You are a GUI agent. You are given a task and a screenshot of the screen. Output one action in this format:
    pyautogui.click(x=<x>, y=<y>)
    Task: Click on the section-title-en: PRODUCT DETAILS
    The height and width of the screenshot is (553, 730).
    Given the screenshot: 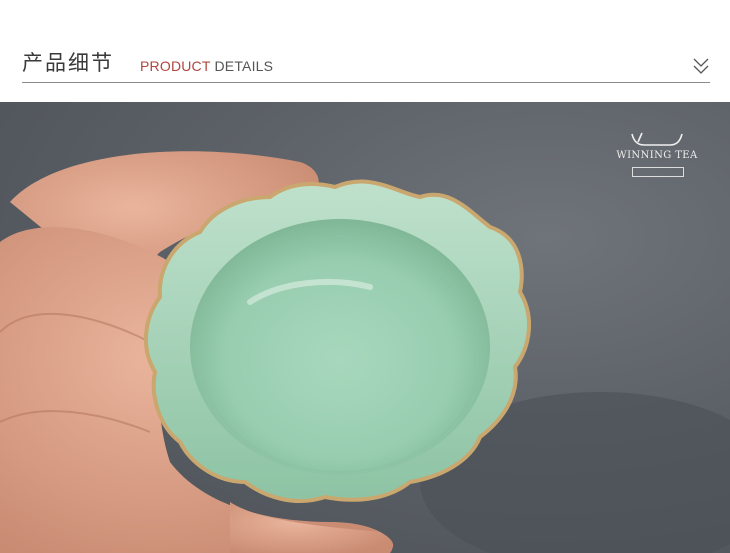 What is the action you would take?
    pyautogui.click(x=206, y=66)
    